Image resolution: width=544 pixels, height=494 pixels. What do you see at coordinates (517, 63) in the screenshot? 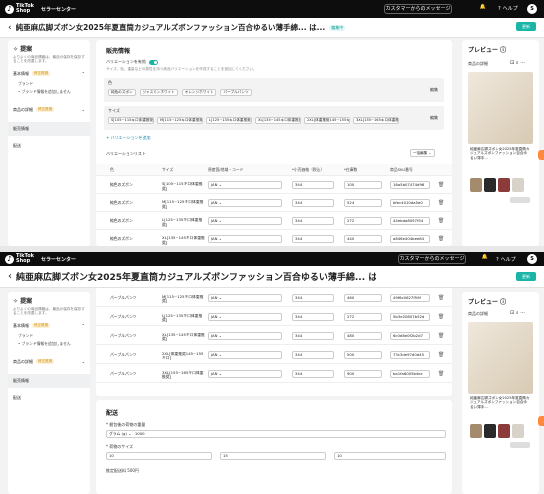
I see `search-icon: ⌕` at bounding box center [517, 63].